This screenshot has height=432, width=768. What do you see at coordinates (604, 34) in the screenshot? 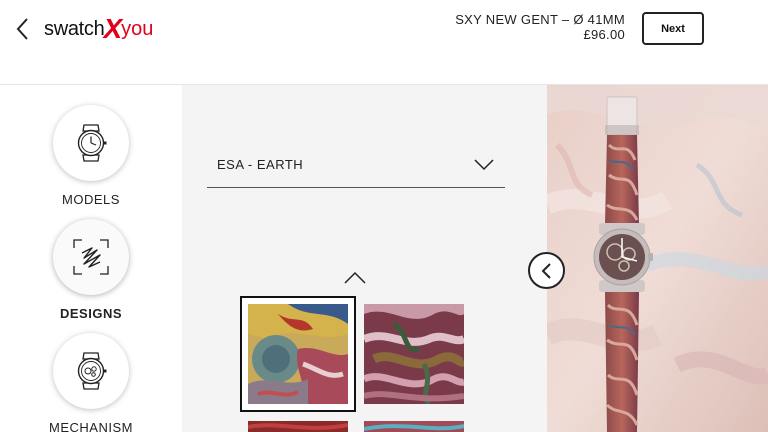
I see `product-price: £96.00` at bounding box center [604, 34].